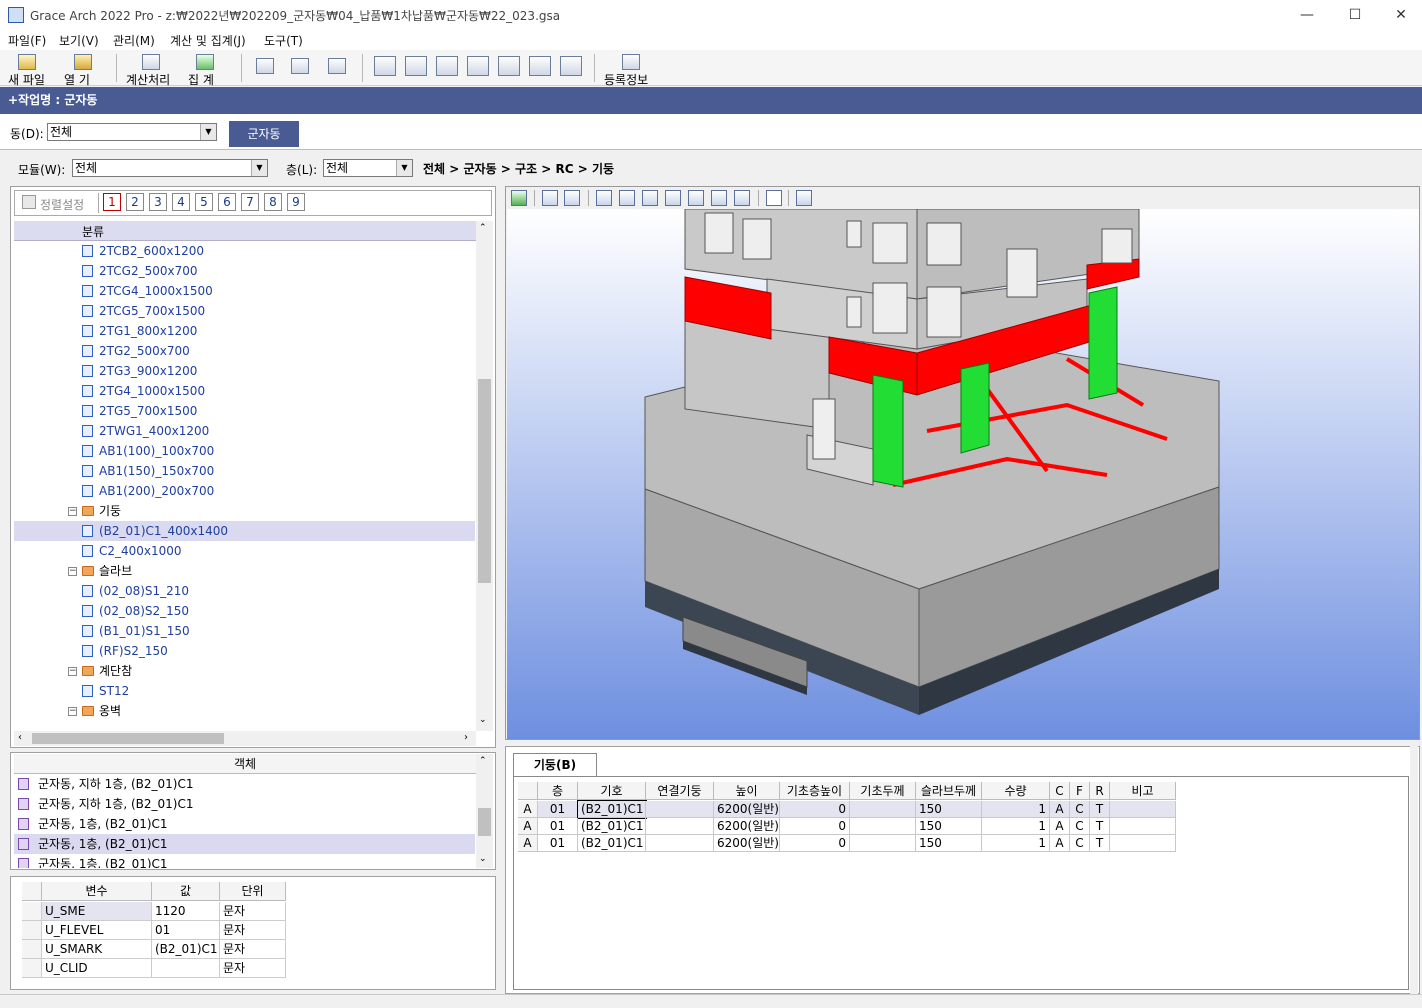  Describe the element at coordinates (528, 791) in the screenshot. I see `grid-header` at that location.